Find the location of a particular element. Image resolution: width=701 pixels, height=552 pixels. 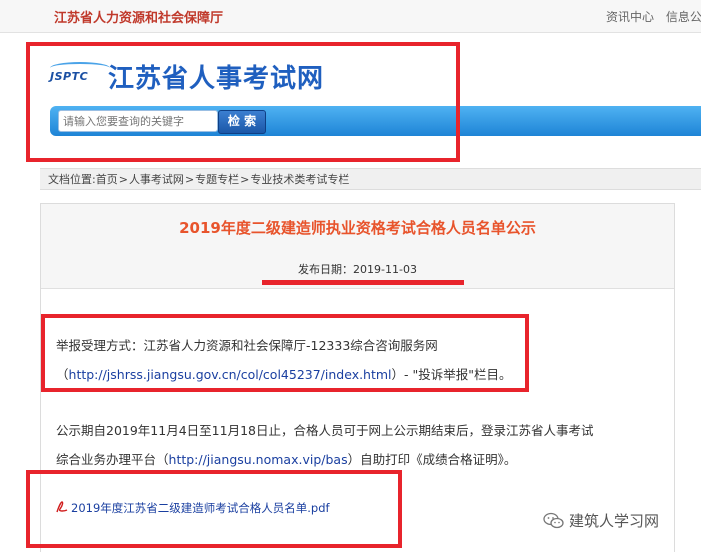

watermark: 建筑人学习网 is located at coordinates (601, 520).